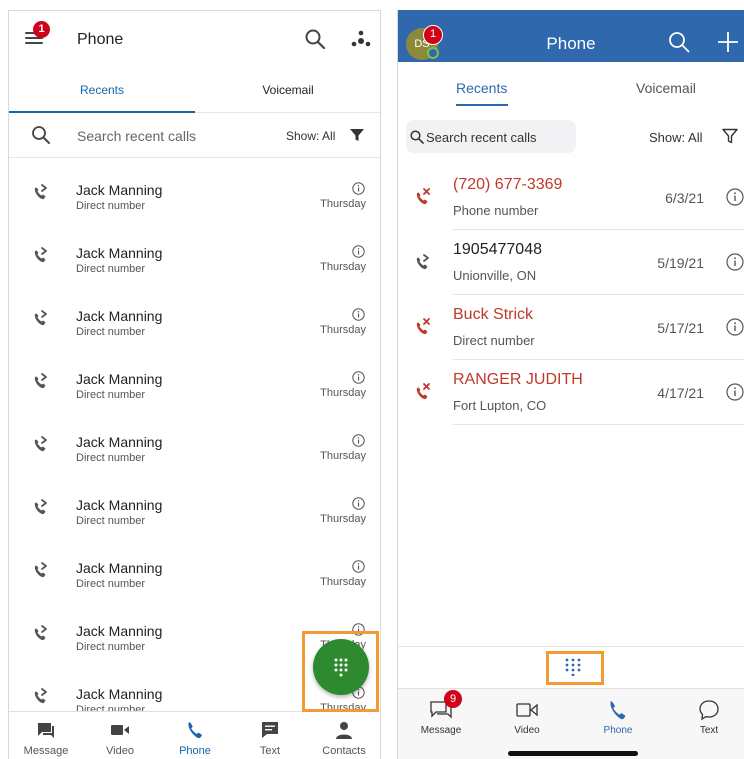  What do you see at coordinates (684, 198) in the screenshot?
I see `call-date: 6/3/21` at bounding box center [684, 198].